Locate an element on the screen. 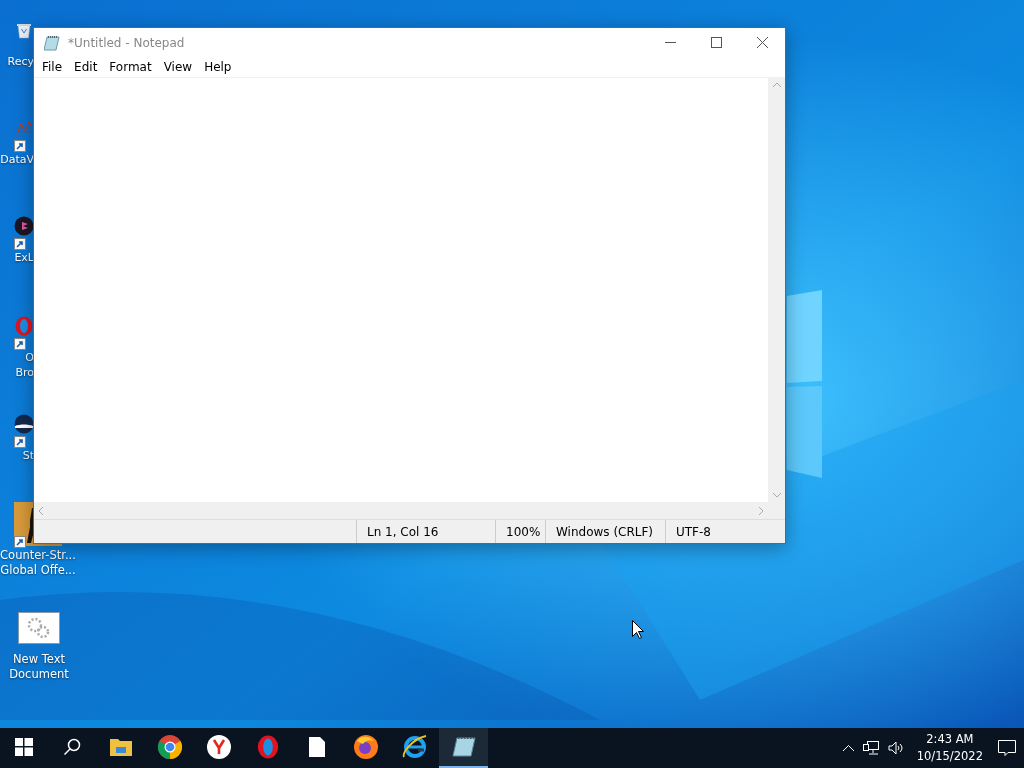  desktop-shortcut: O Bro is located at coordinates (17, 341).